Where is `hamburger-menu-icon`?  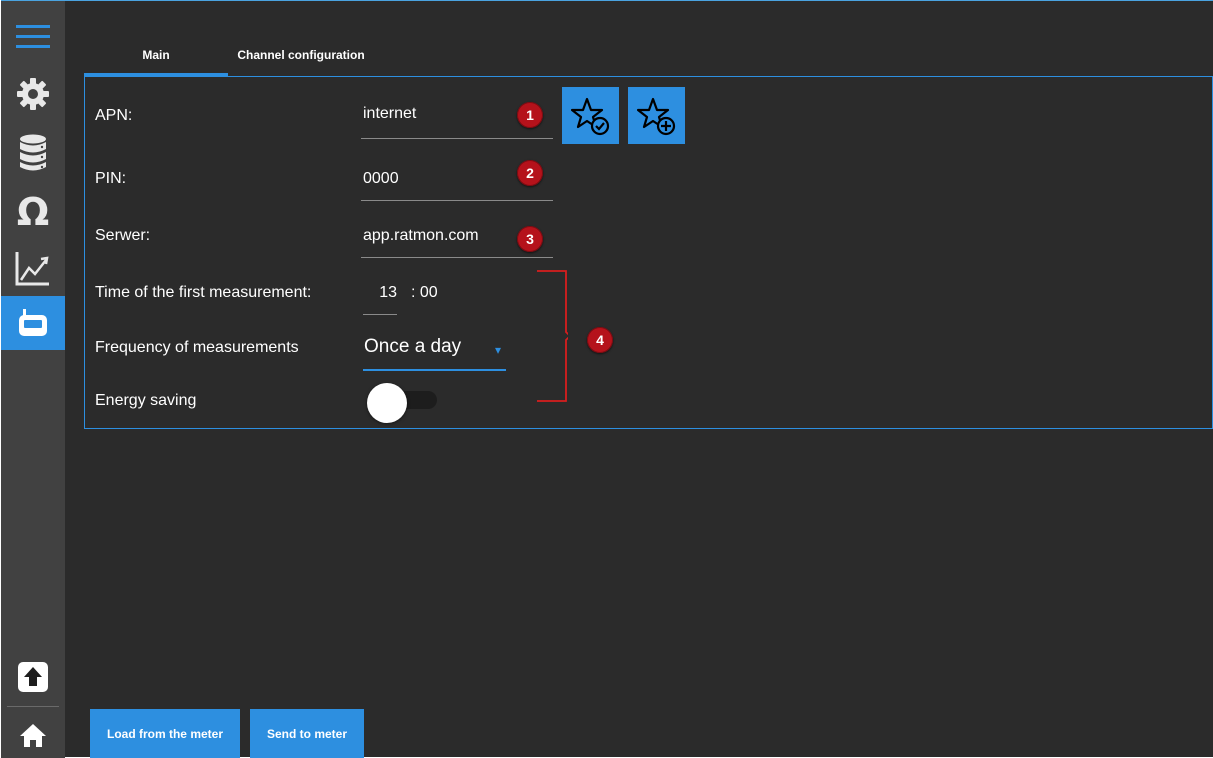
hamburger-menu-icon is located at coordinates (33, 36).